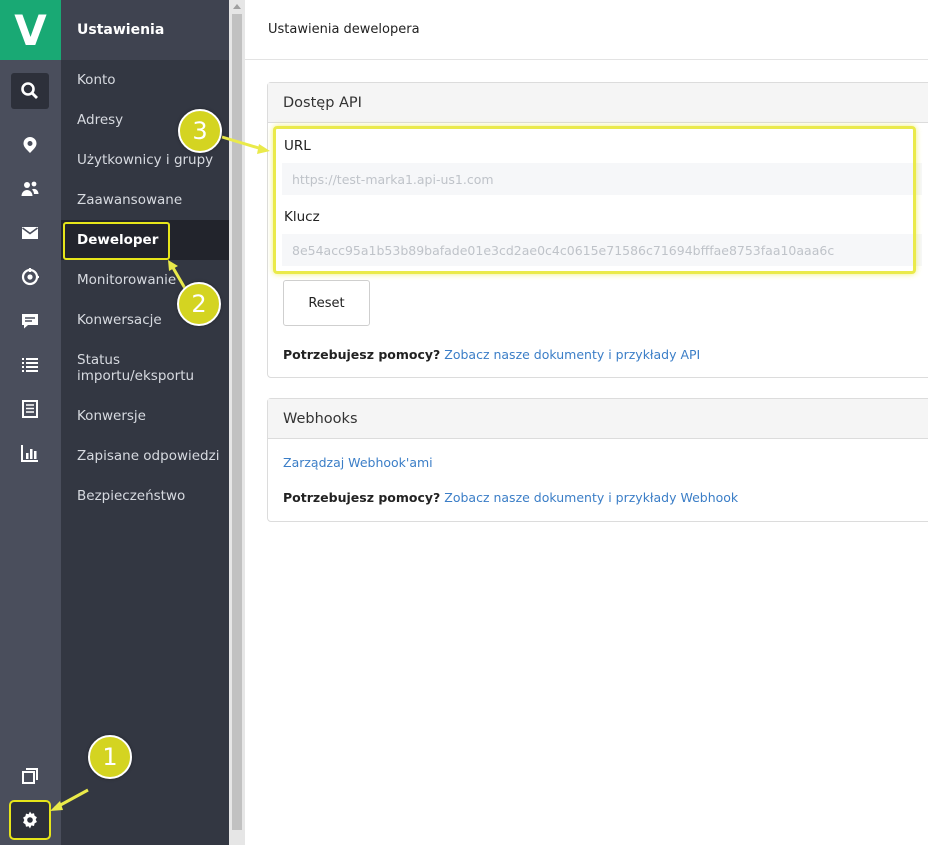 The width and height of the screenshot is (928, 845). I want to click on chat-icon, so click(30, 321).